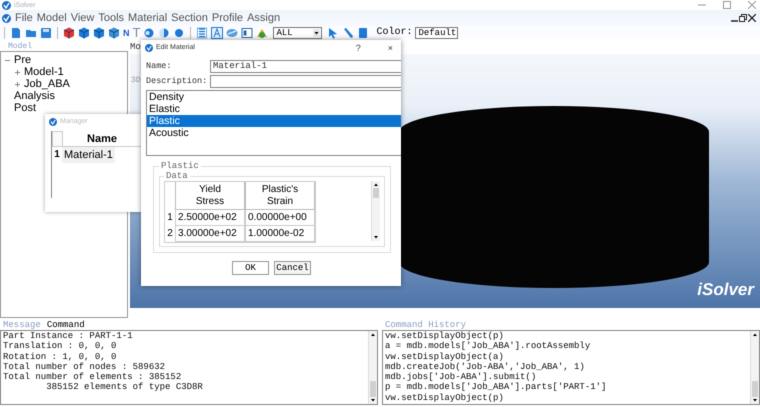  I want to click on table-cell: Material-1, so click(88, 155).